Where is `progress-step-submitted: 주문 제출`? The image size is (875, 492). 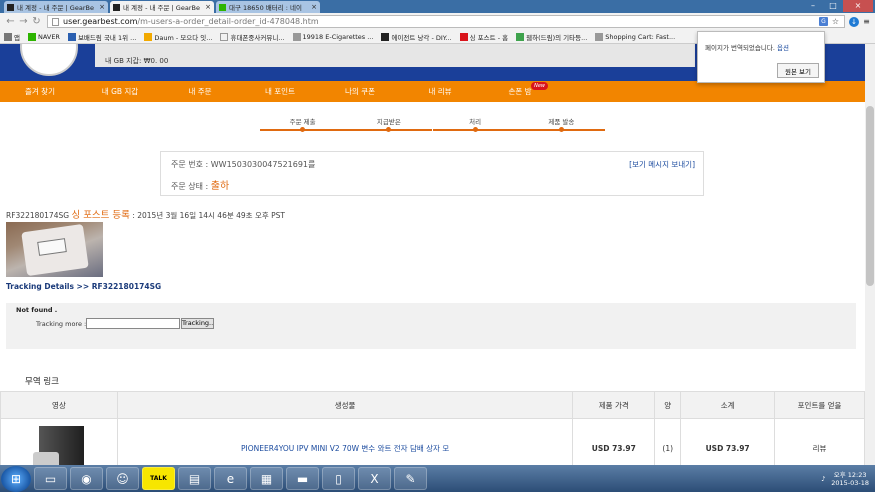
progress-step-submitted: 주문 제출 is located at coordinates (303, 124).